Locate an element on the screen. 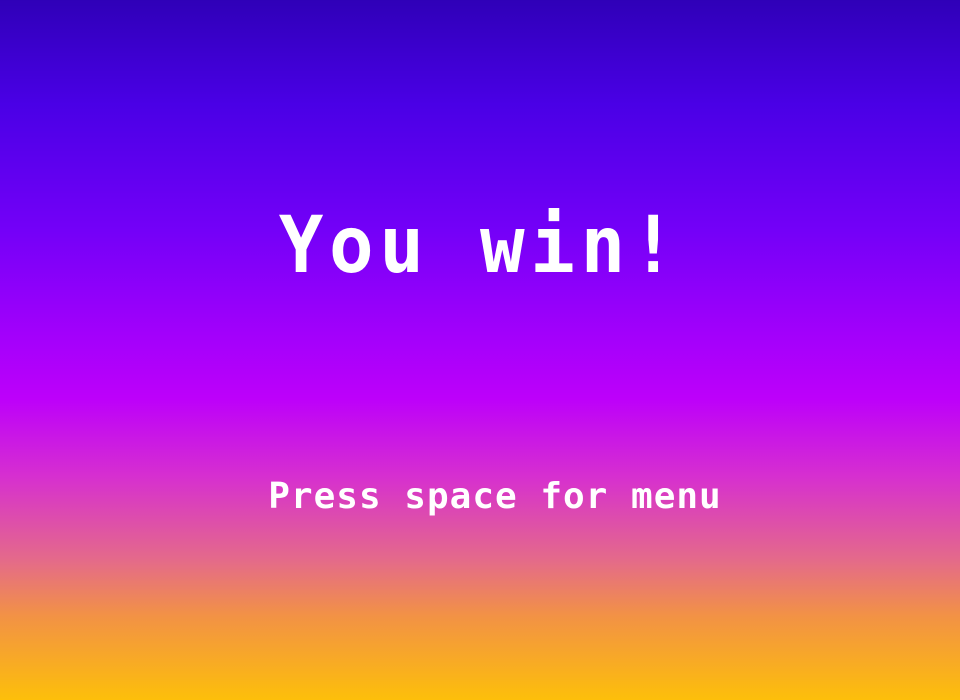 This screenshot has width=960, height=700. menu-prompt: Press space for menu is located at coordinates (495, 496).